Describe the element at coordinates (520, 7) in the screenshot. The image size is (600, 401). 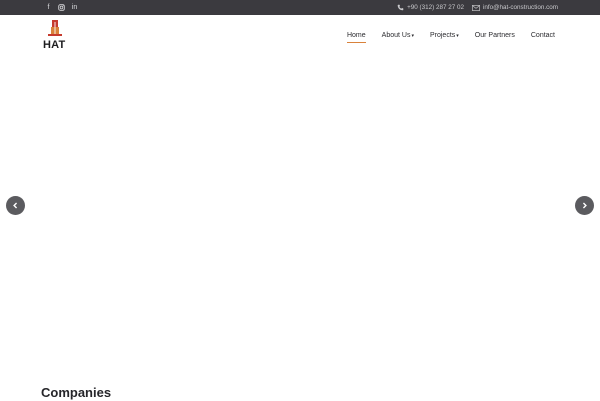
I see `email-address: info@hat-construction.com` at that location.